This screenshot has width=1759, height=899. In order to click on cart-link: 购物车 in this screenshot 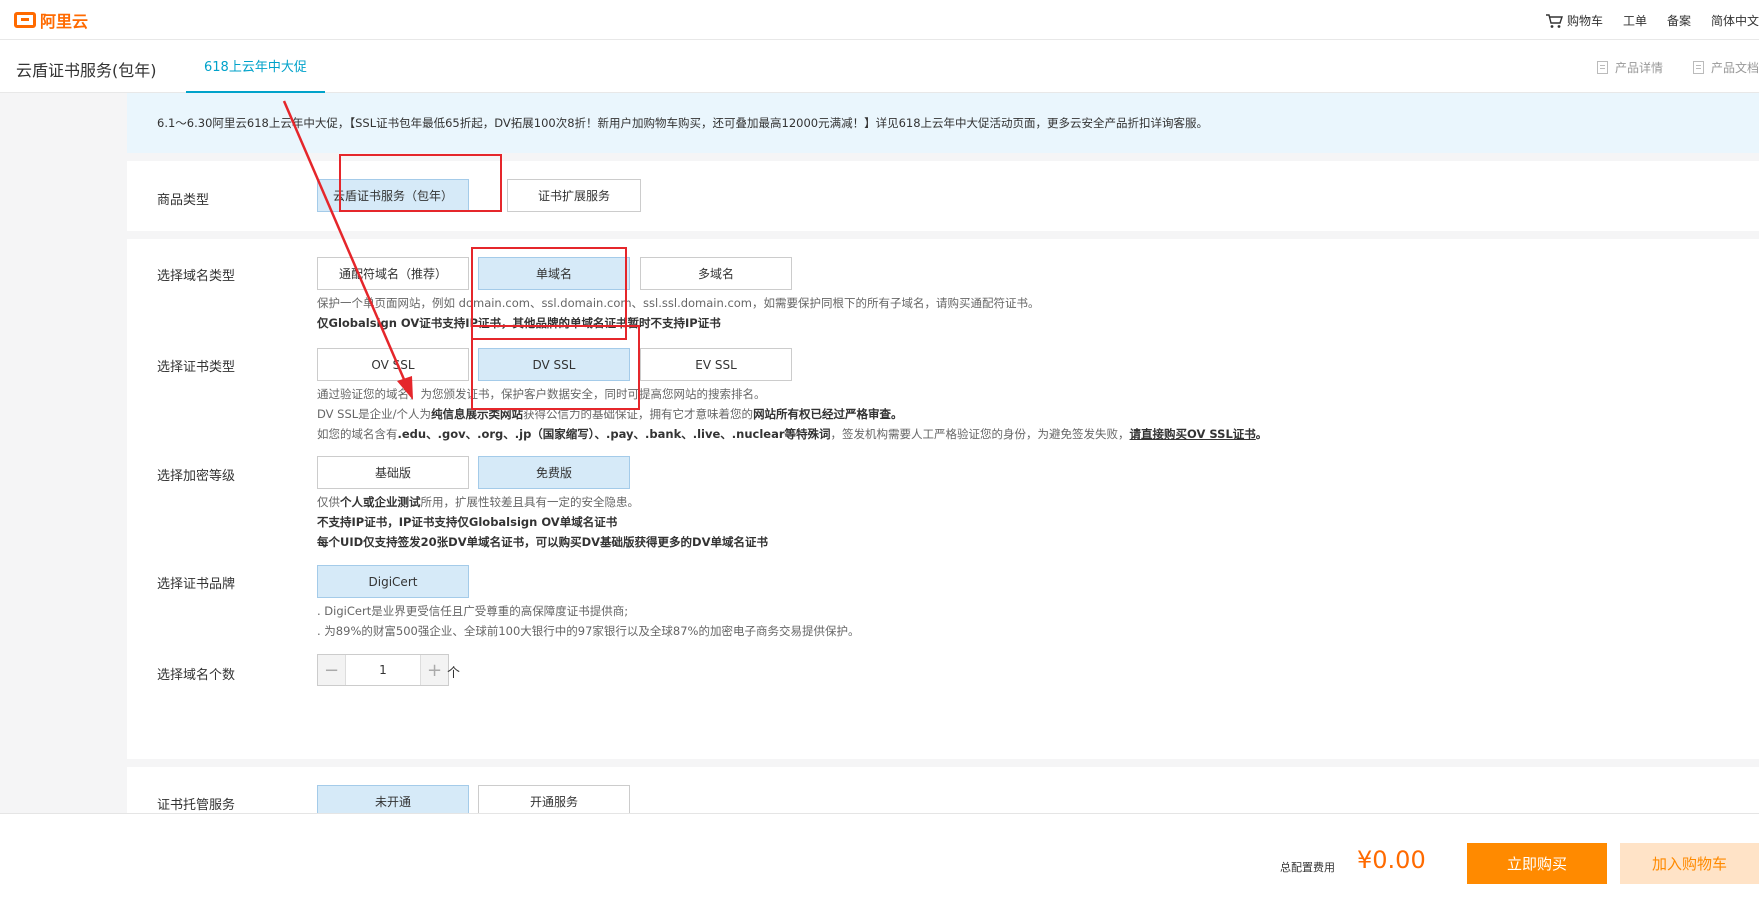, I will do `click(1574, 20)`.